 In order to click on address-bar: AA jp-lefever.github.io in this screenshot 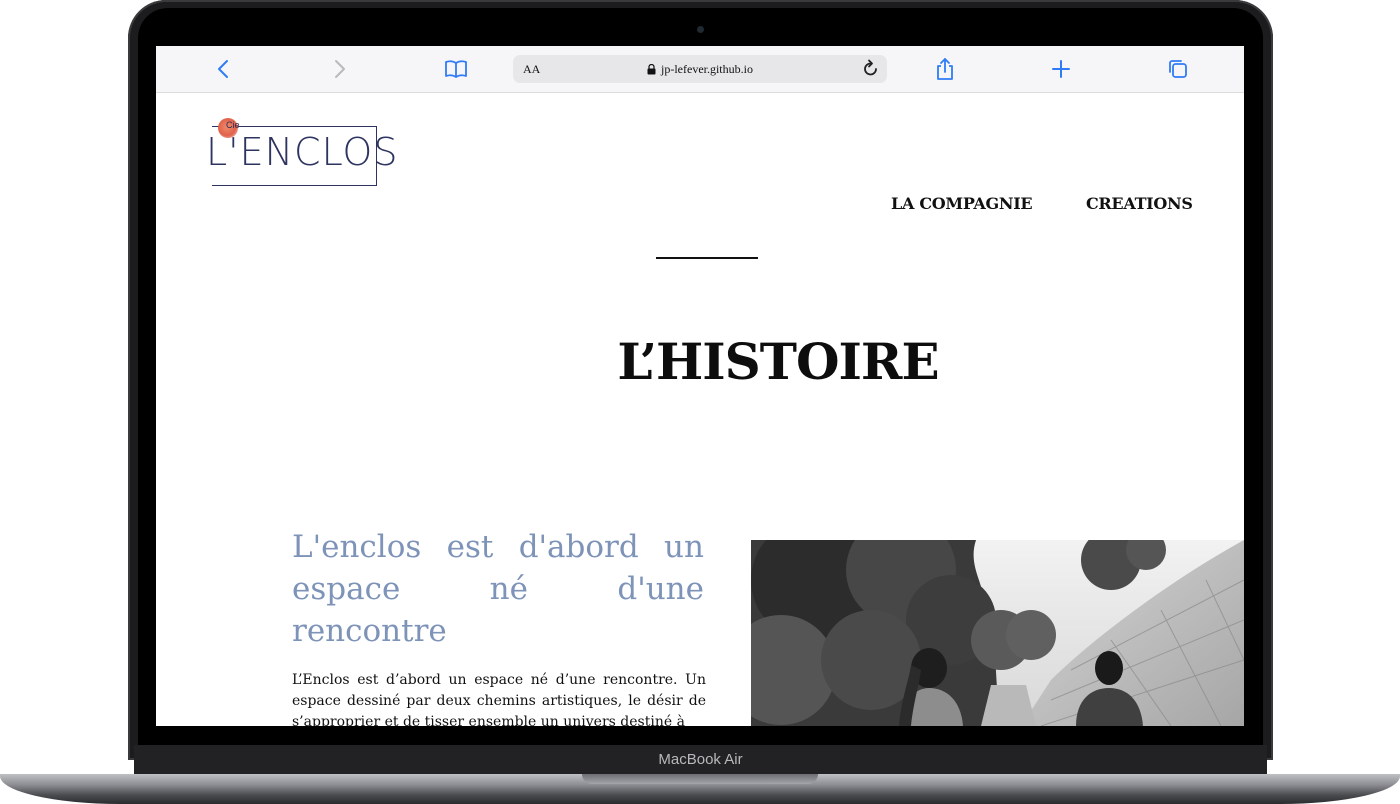, I will do `click(700, 69)`.